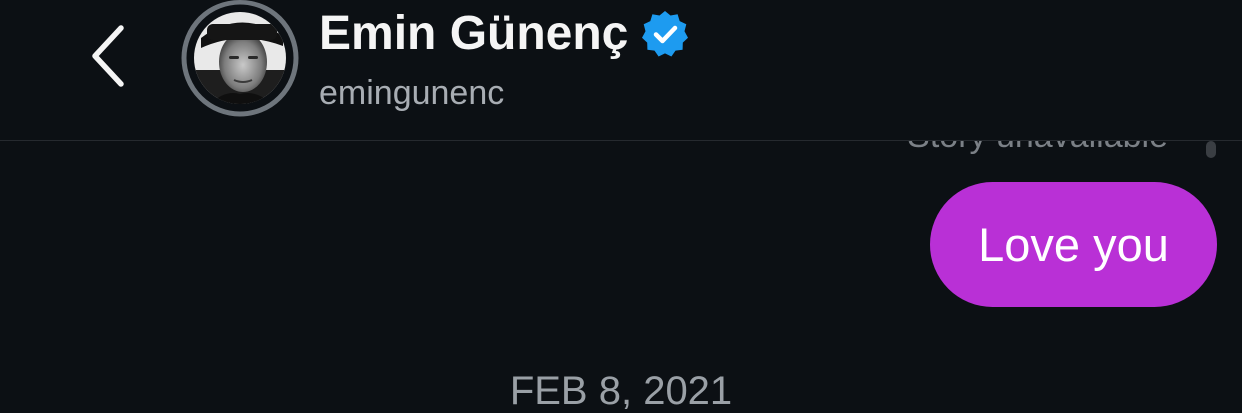 The width and height of the screenshot is (1242, 413). Describe the element at coordinates (1211, 149) in the screenshot. I see `scrollbar-thumb` at that location.